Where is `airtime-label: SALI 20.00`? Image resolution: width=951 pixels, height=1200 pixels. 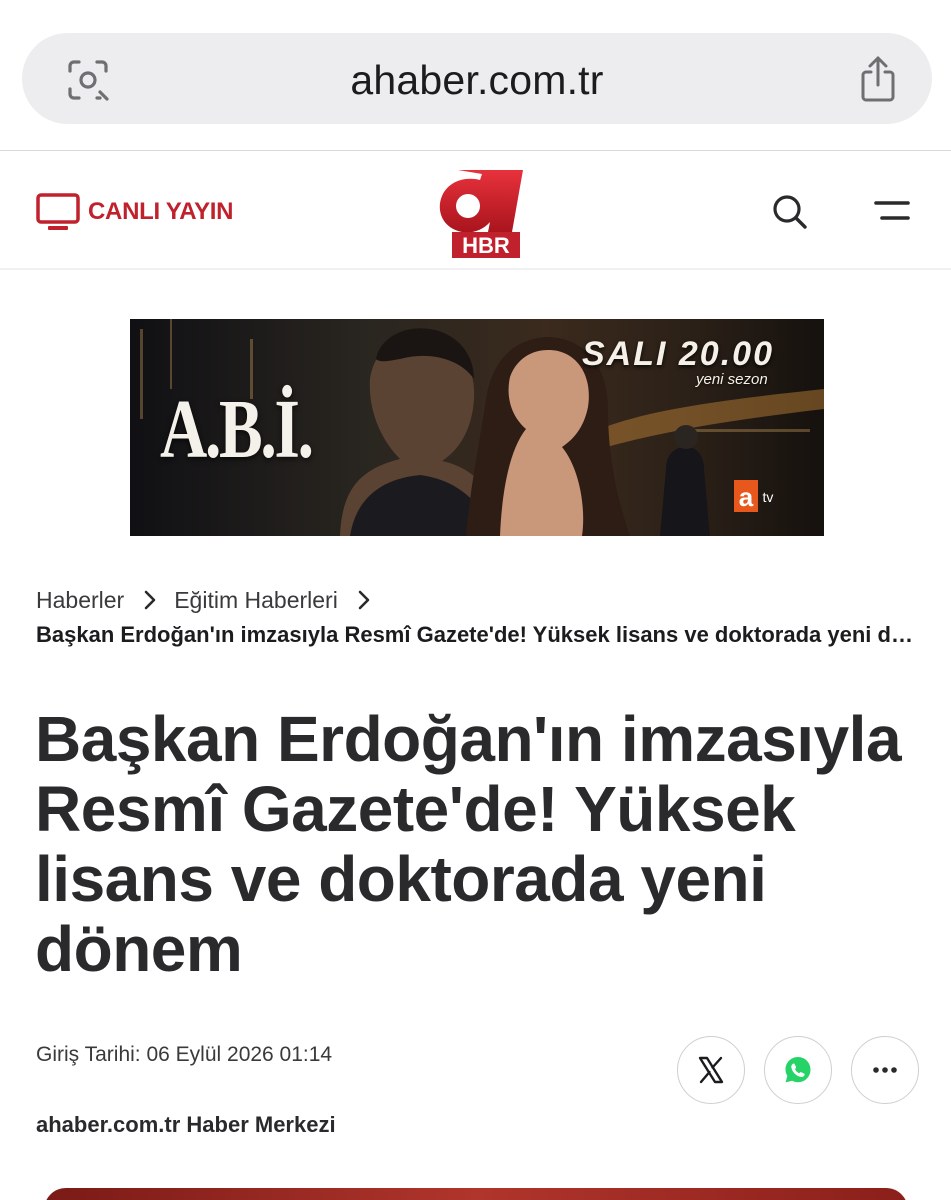
airtime-label: SALI 20.00 is located at coordinates (678, 354).